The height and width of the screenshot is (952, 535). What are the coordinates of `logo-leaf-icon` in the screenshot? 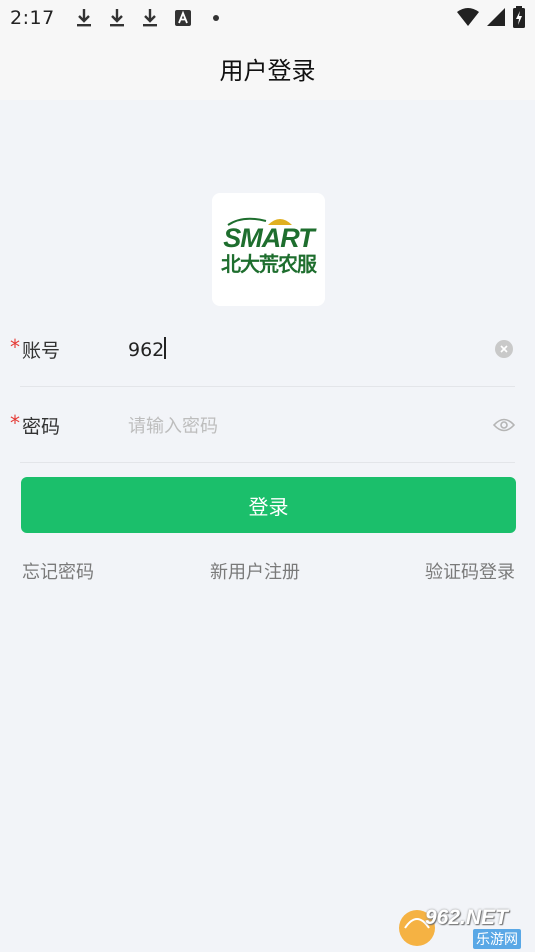 It's located at (259, 221).